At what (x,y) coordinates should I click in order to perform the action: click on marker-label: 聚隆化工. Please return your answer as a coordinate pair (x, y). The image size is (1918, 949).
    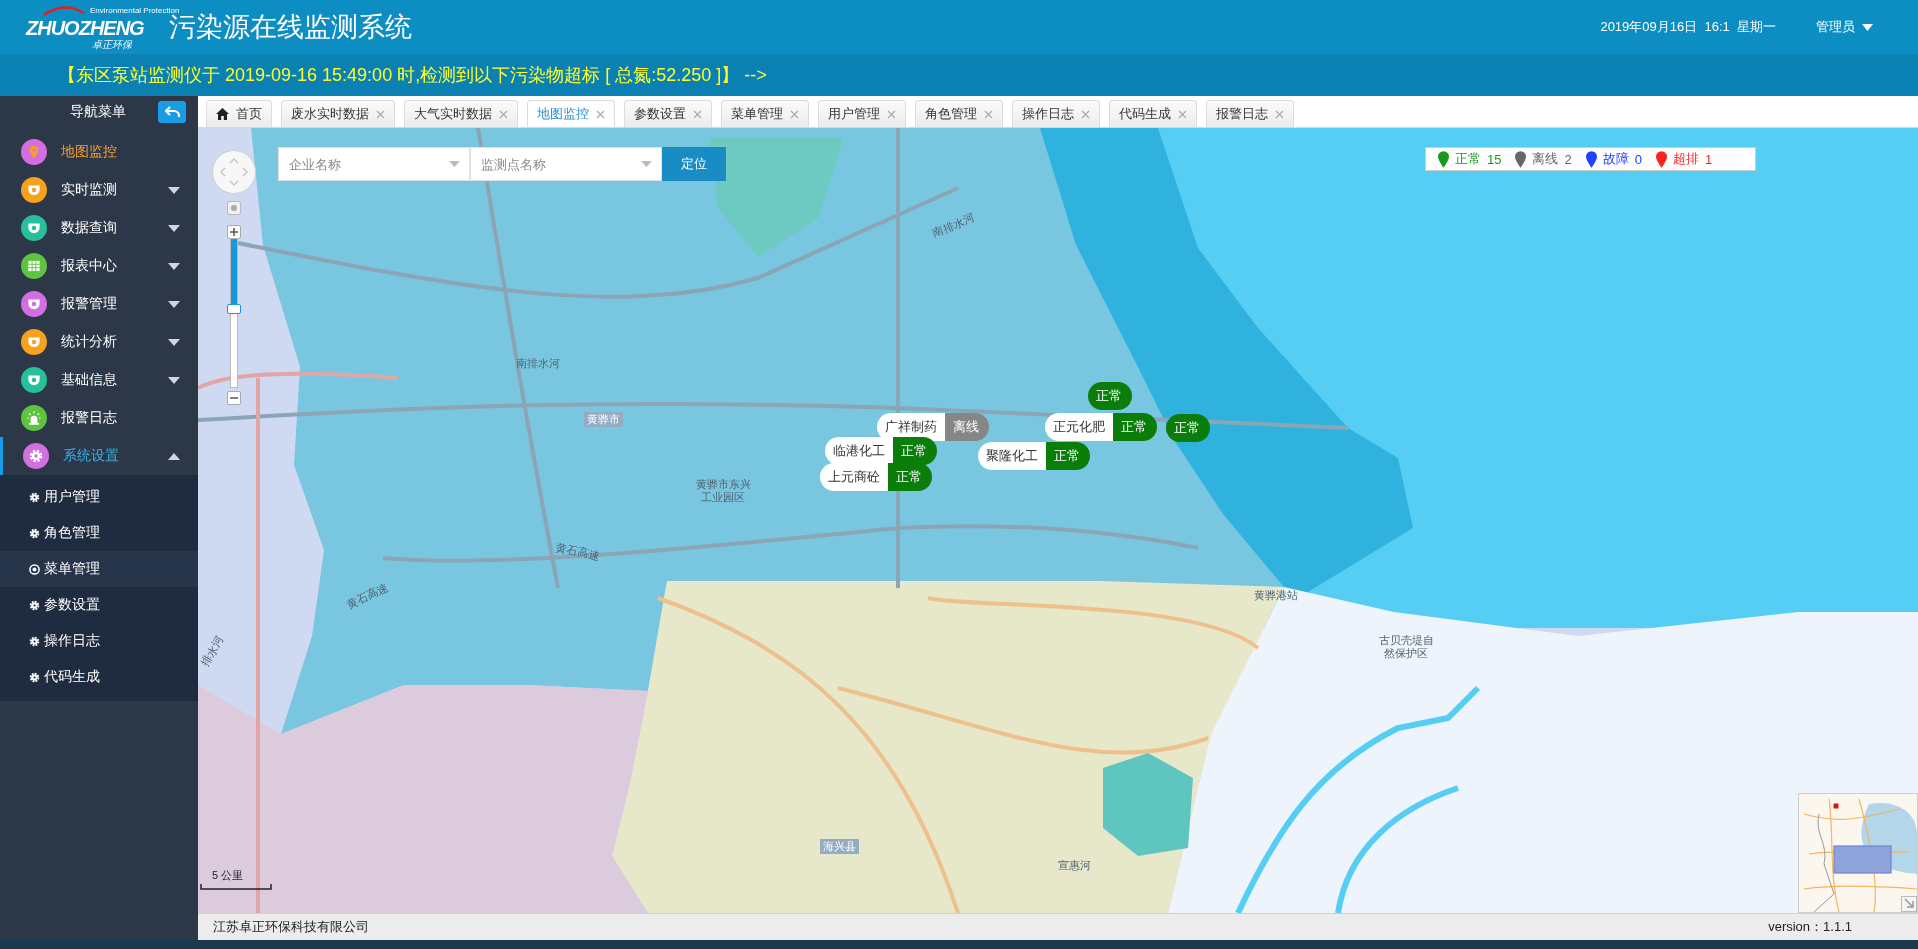
    Looking at the image, I should click on (1012, 456).